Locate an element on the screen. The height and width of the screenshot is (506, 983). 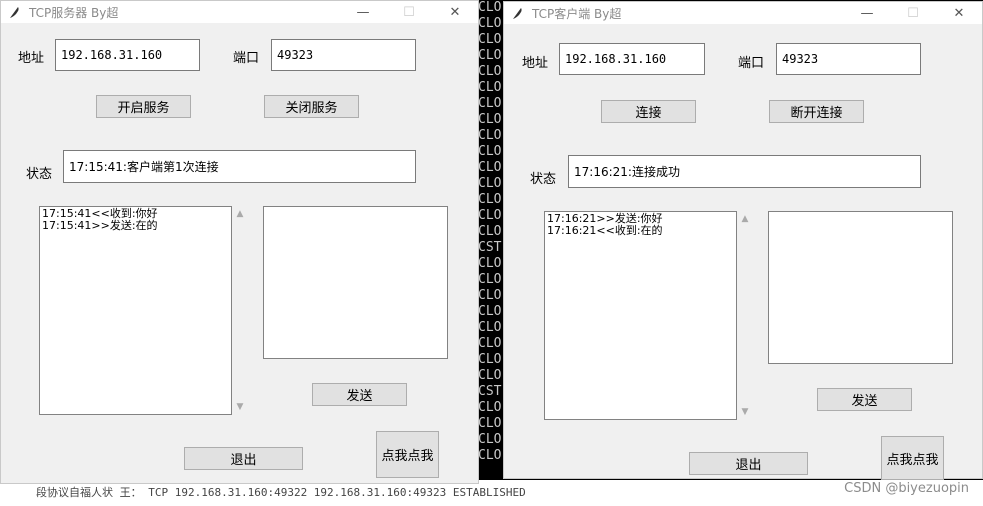
status-field: 17:16:21:连接成功 is located at coordinates (744, 171).